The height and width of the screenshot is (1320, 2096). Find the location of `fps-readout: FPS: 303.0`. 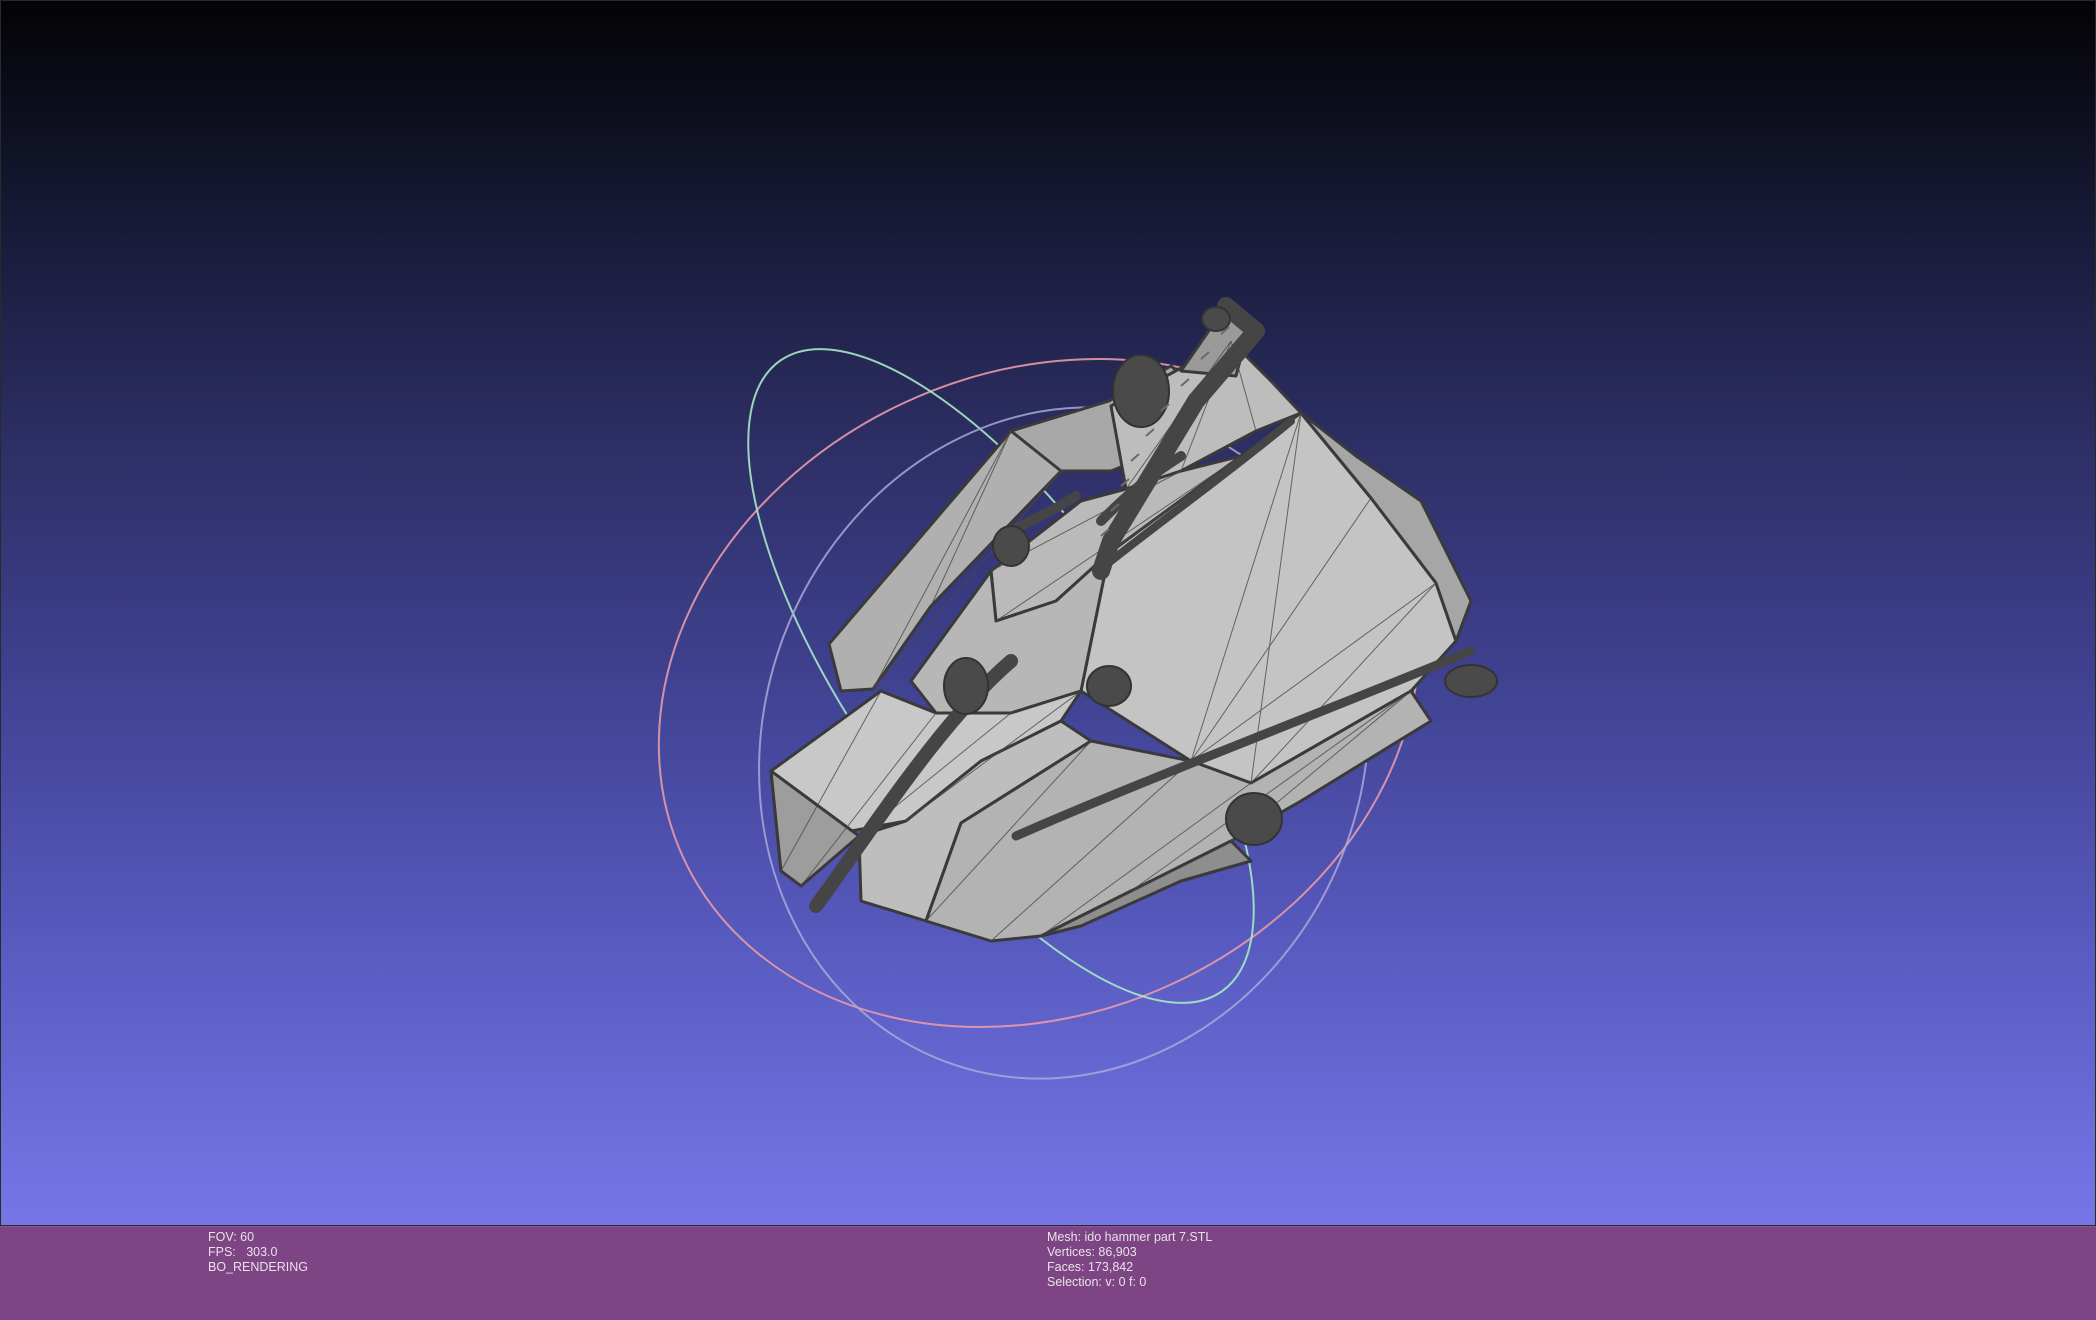

fps-readout: FPS: 303.0 is located at coordinates (243, 1252).